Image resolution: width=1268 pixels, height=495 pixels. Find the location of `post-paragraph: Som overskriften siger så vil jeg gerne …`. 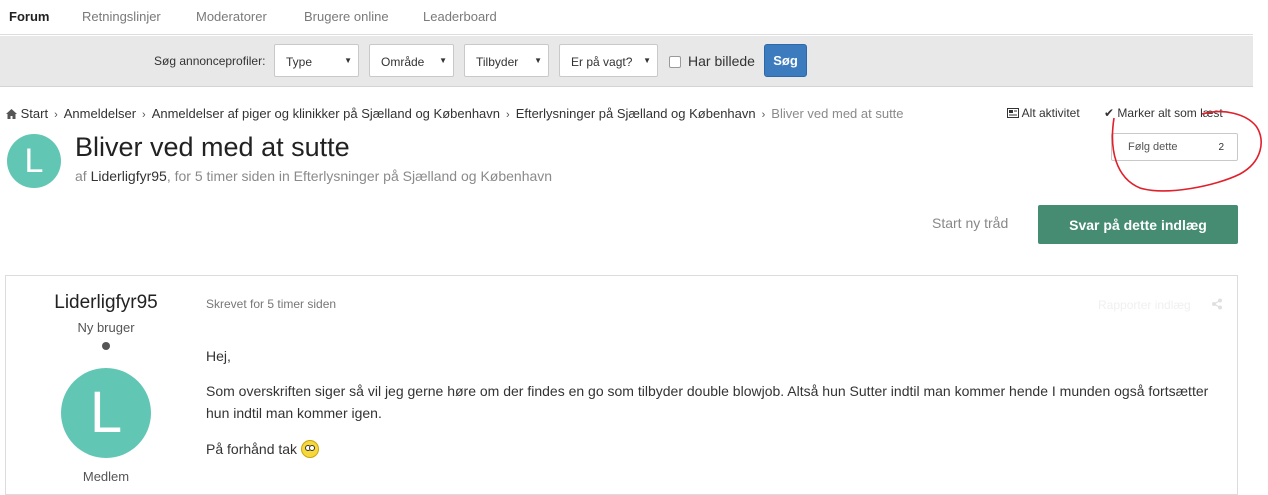

post-paragraph: Som overskriften siger så vil jeg gerne … is located at coordinates (707, 402).